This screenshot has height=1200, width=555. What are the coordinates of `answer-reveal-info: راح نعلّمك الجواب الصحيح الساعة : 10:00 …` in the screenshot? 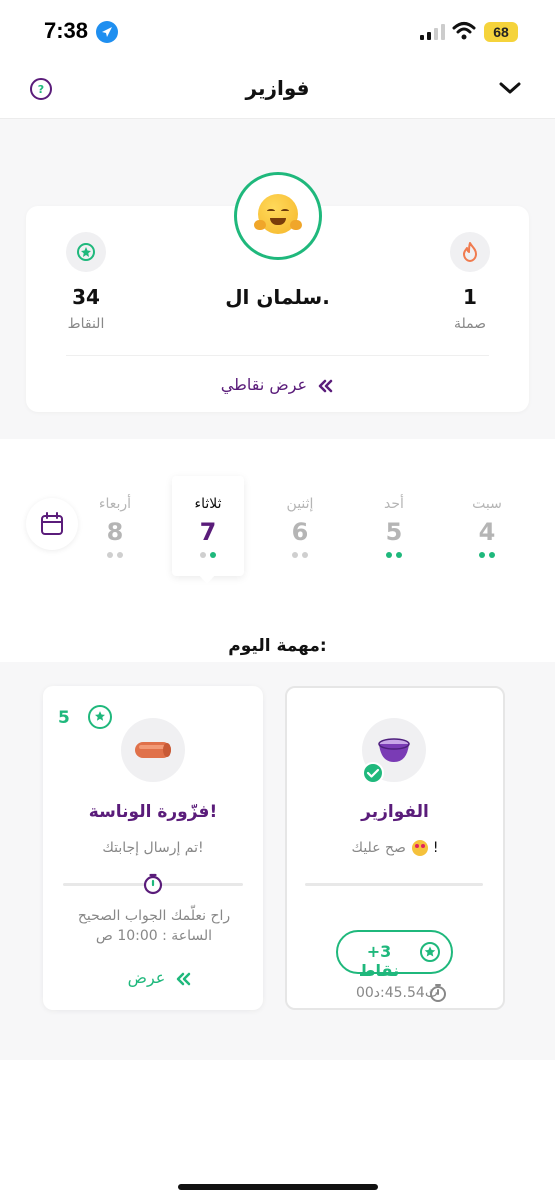 It's located at (154, 926).